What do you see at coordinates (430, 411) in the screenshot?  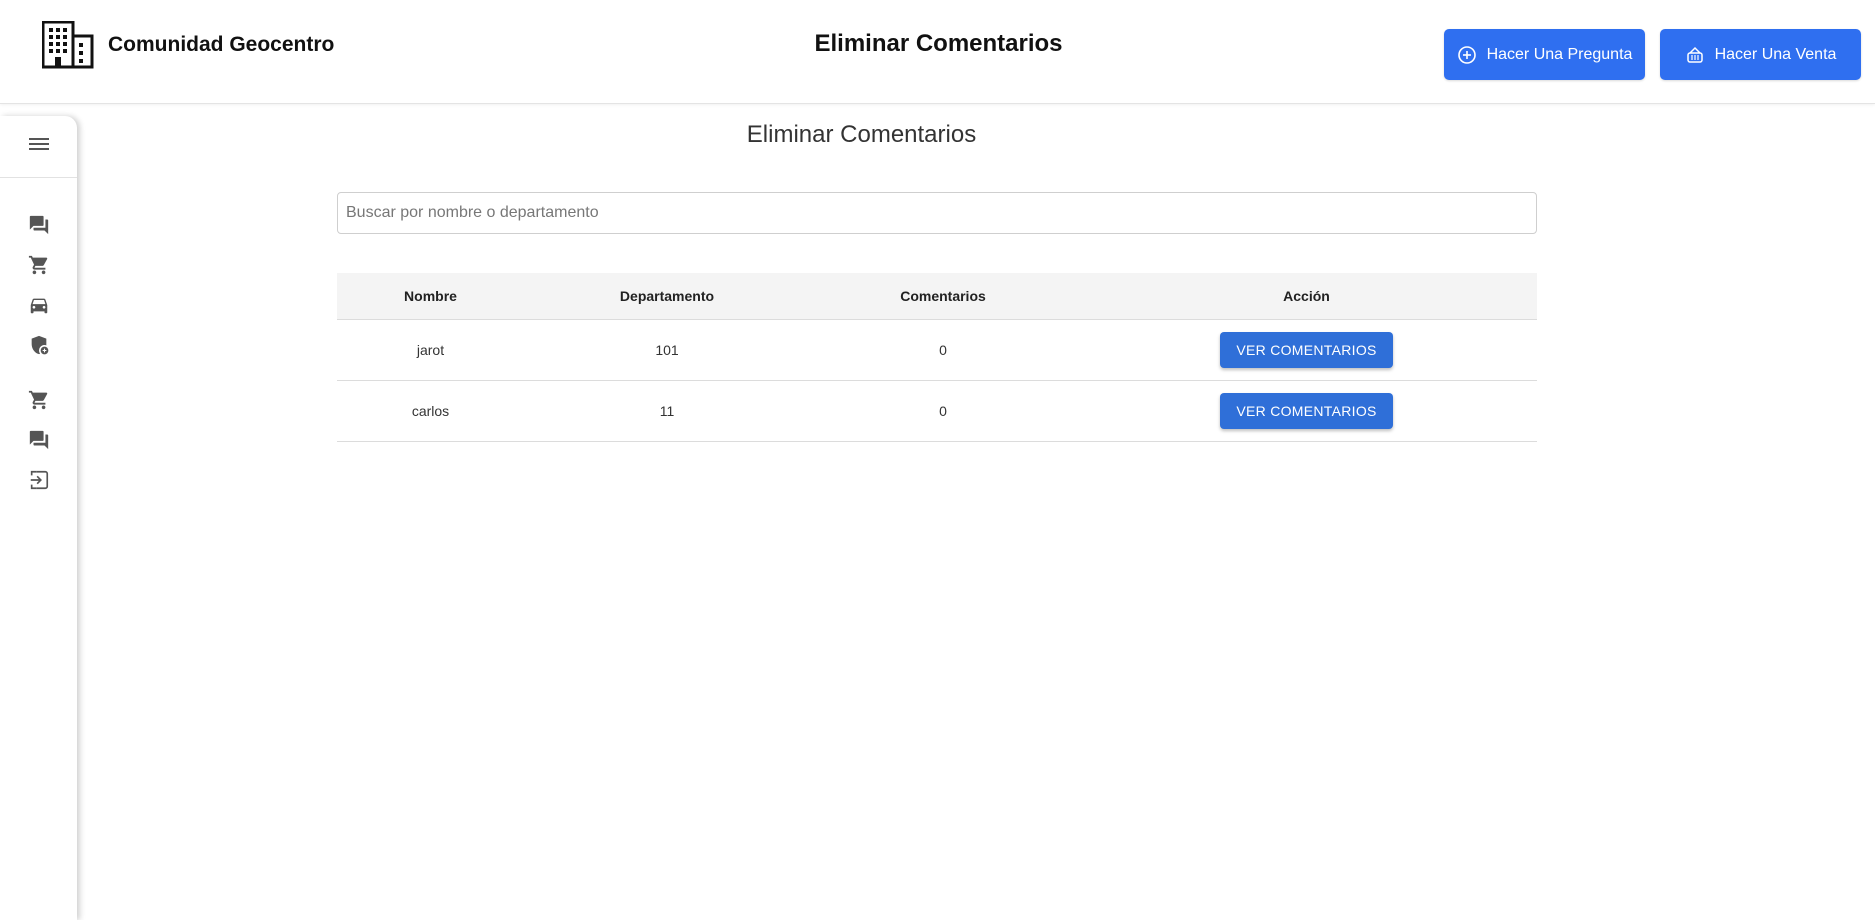 I see `cell-nombre: carlos` at bounding box center [430, 411].